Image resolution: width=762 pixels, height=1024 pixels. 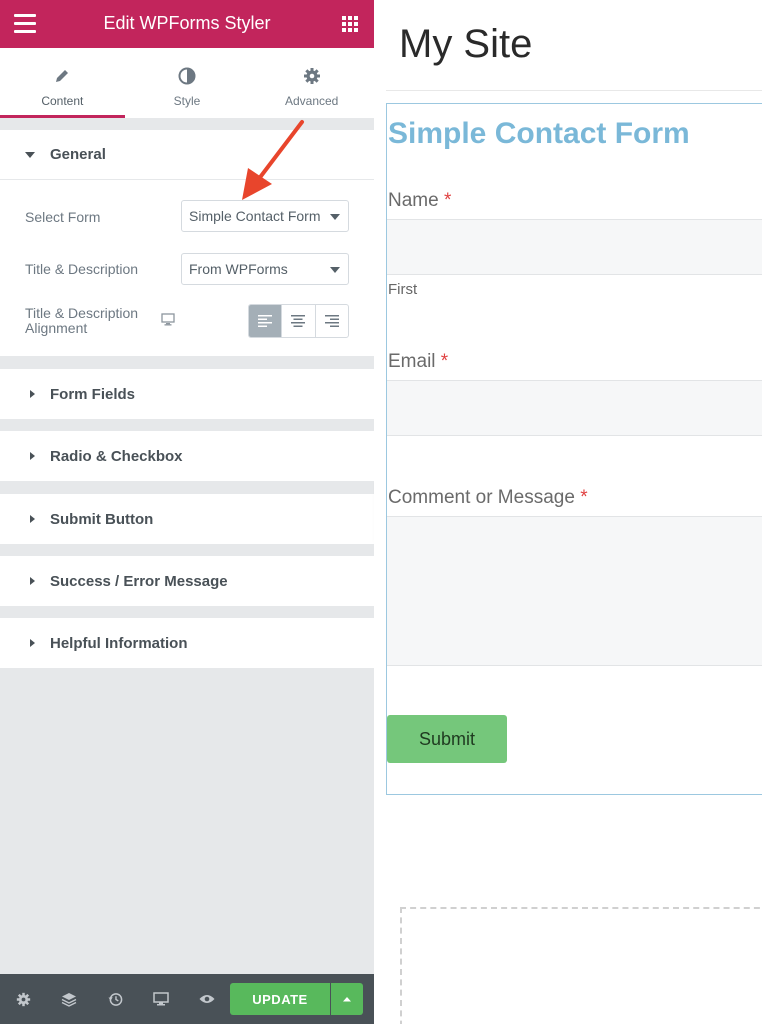 What do you see at coordinates (62, 76) in the screenshot?
I see `pencil-icon` at bounding box center [62, 76].